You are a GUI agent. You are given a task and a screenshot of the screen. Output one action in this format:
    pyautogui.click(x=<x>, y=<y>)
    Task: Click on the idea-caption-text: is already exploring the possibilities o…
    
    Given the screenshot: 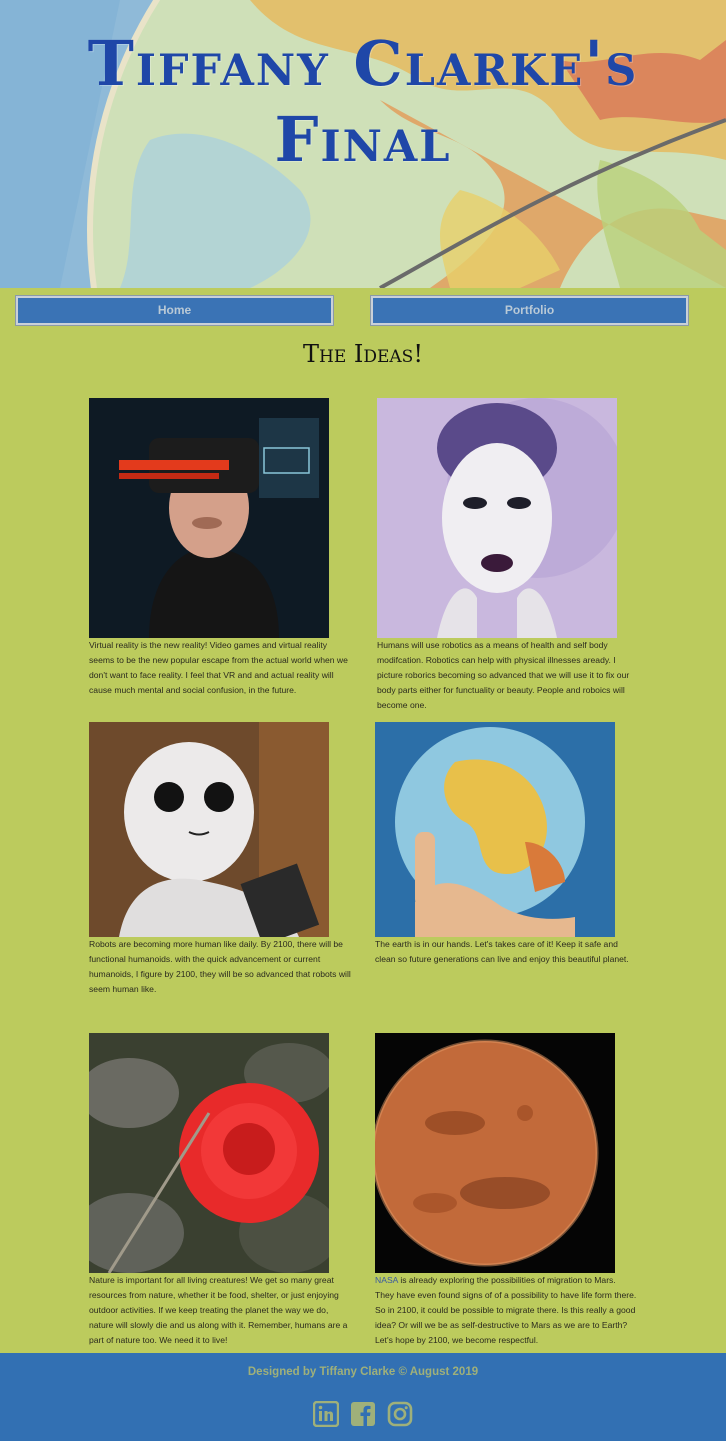 What is the action you would take?
    pyautogui.click(x=506, y=1310)
    